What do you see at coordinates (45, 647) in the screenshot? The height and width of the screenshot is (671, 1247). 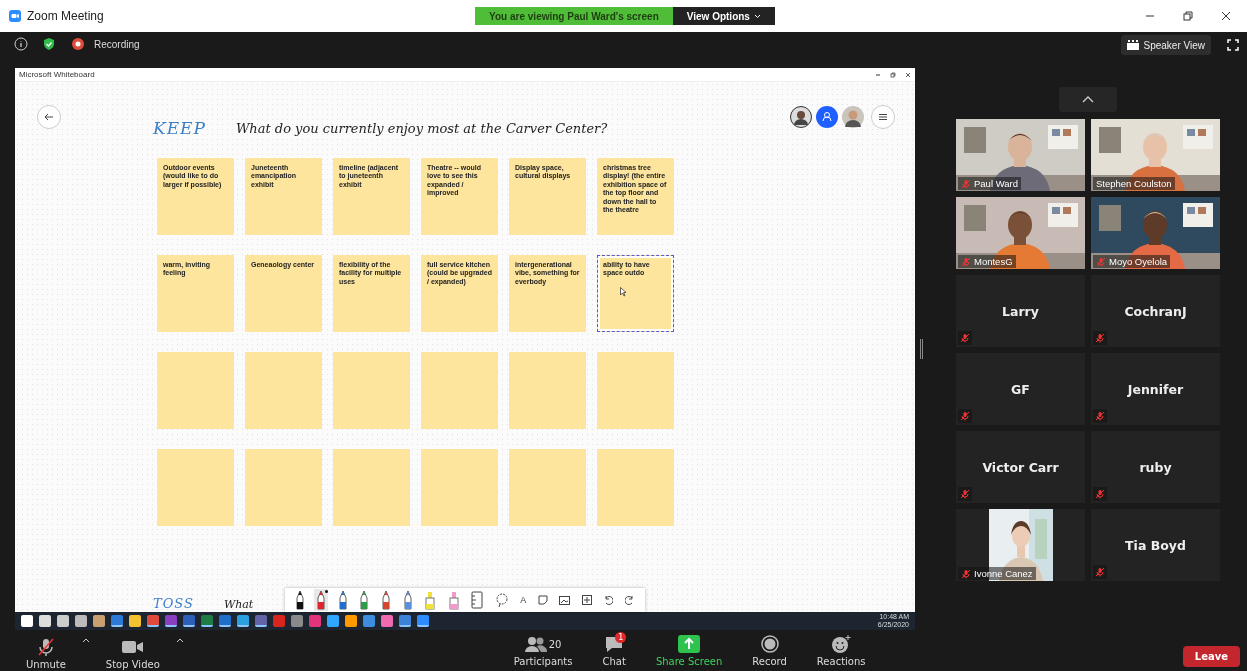 I see `muted-mic-icon` at bounding box center [45, 647].